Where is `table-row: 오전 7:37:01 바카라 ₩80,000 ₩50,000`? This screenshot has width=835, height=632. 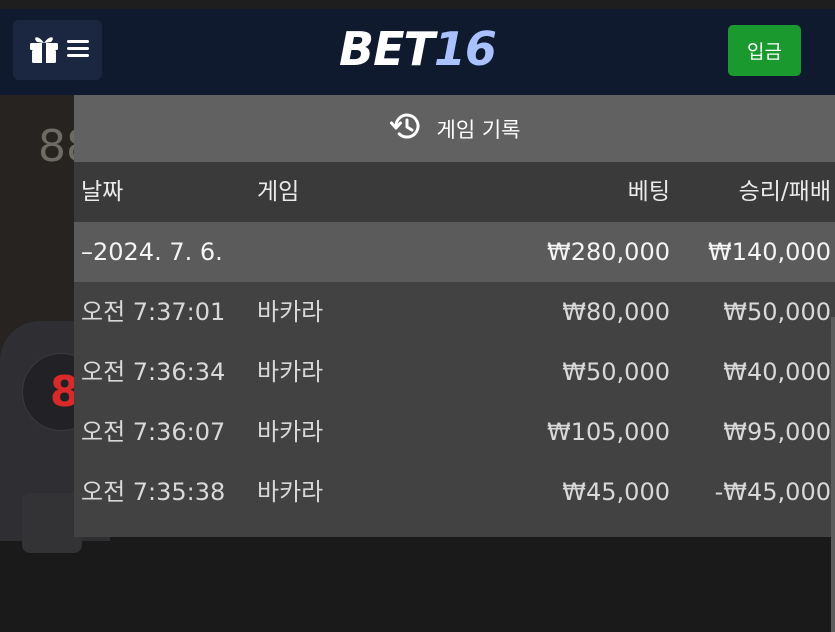 table-row: 오전 7:37:01 바카라 ₩80,000 ₩50,000 is located at coordinates (454, 312).